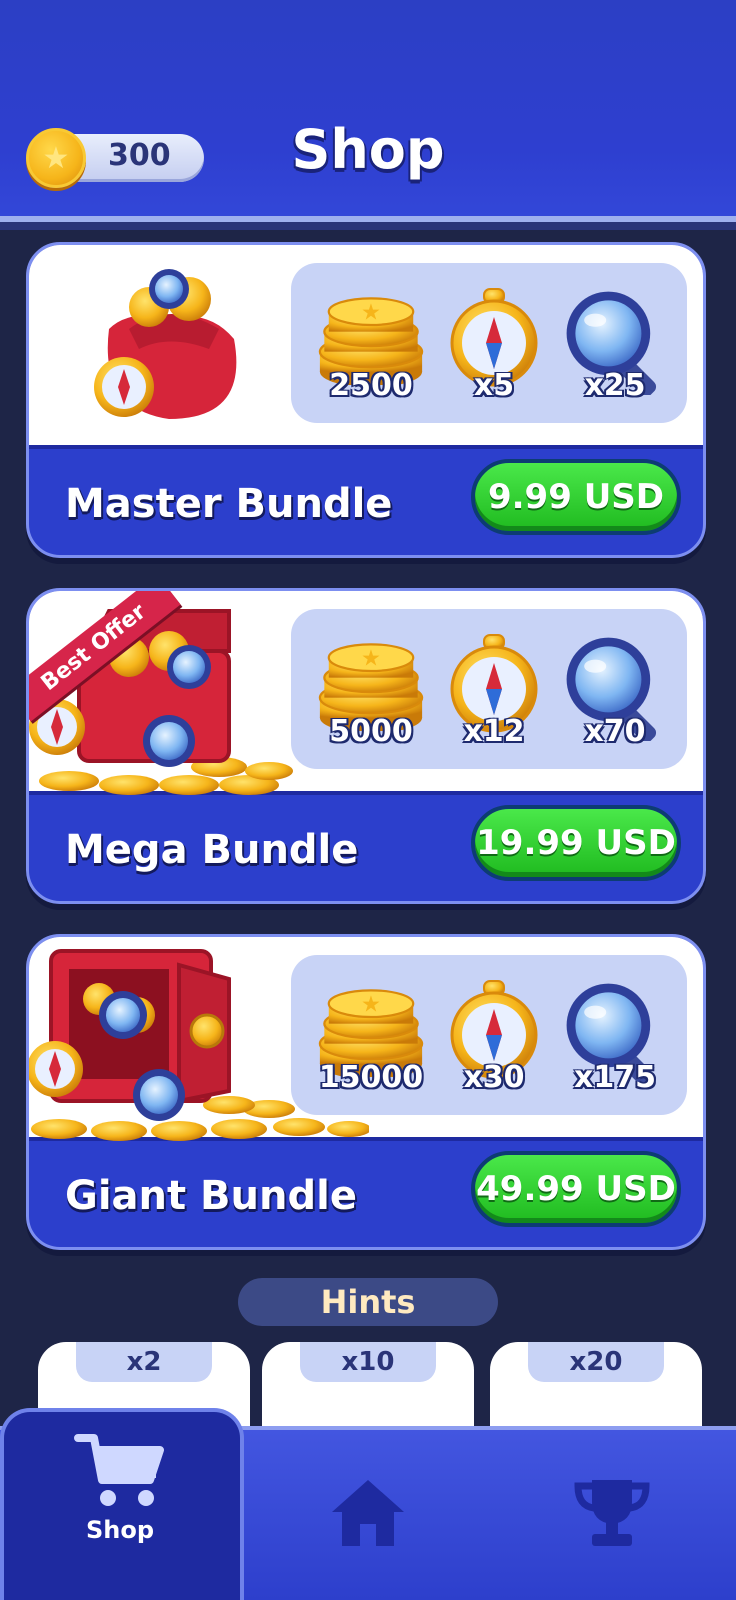 The width and height of the screenshot is (736, 1600). Describe the element at coordinates (368, 1362) in the screenshot. I see `hint-pack-quantity: x10` at that location.